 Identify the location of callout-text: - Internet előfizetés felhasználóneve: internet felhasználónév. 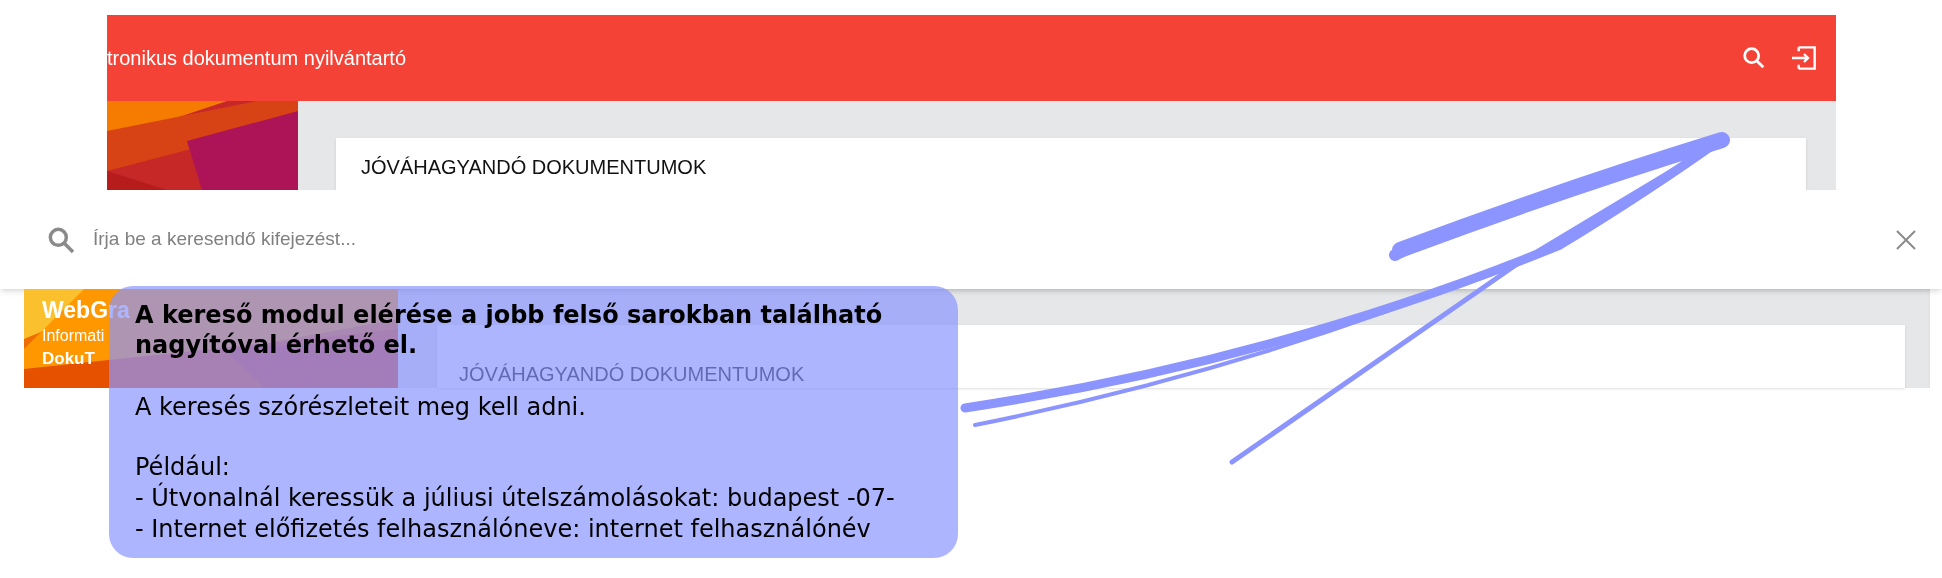
(503, 529).